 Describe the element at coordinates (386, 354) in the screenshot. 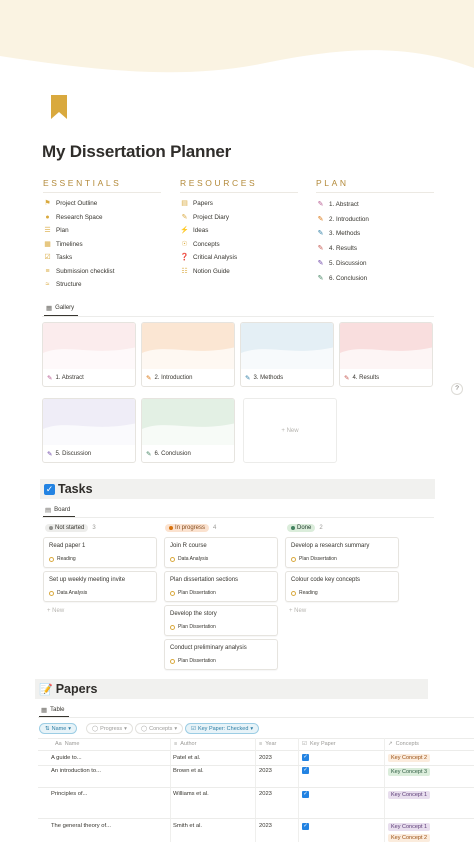

I see `gallery-card-results: ✎ 4. Results` at that location.